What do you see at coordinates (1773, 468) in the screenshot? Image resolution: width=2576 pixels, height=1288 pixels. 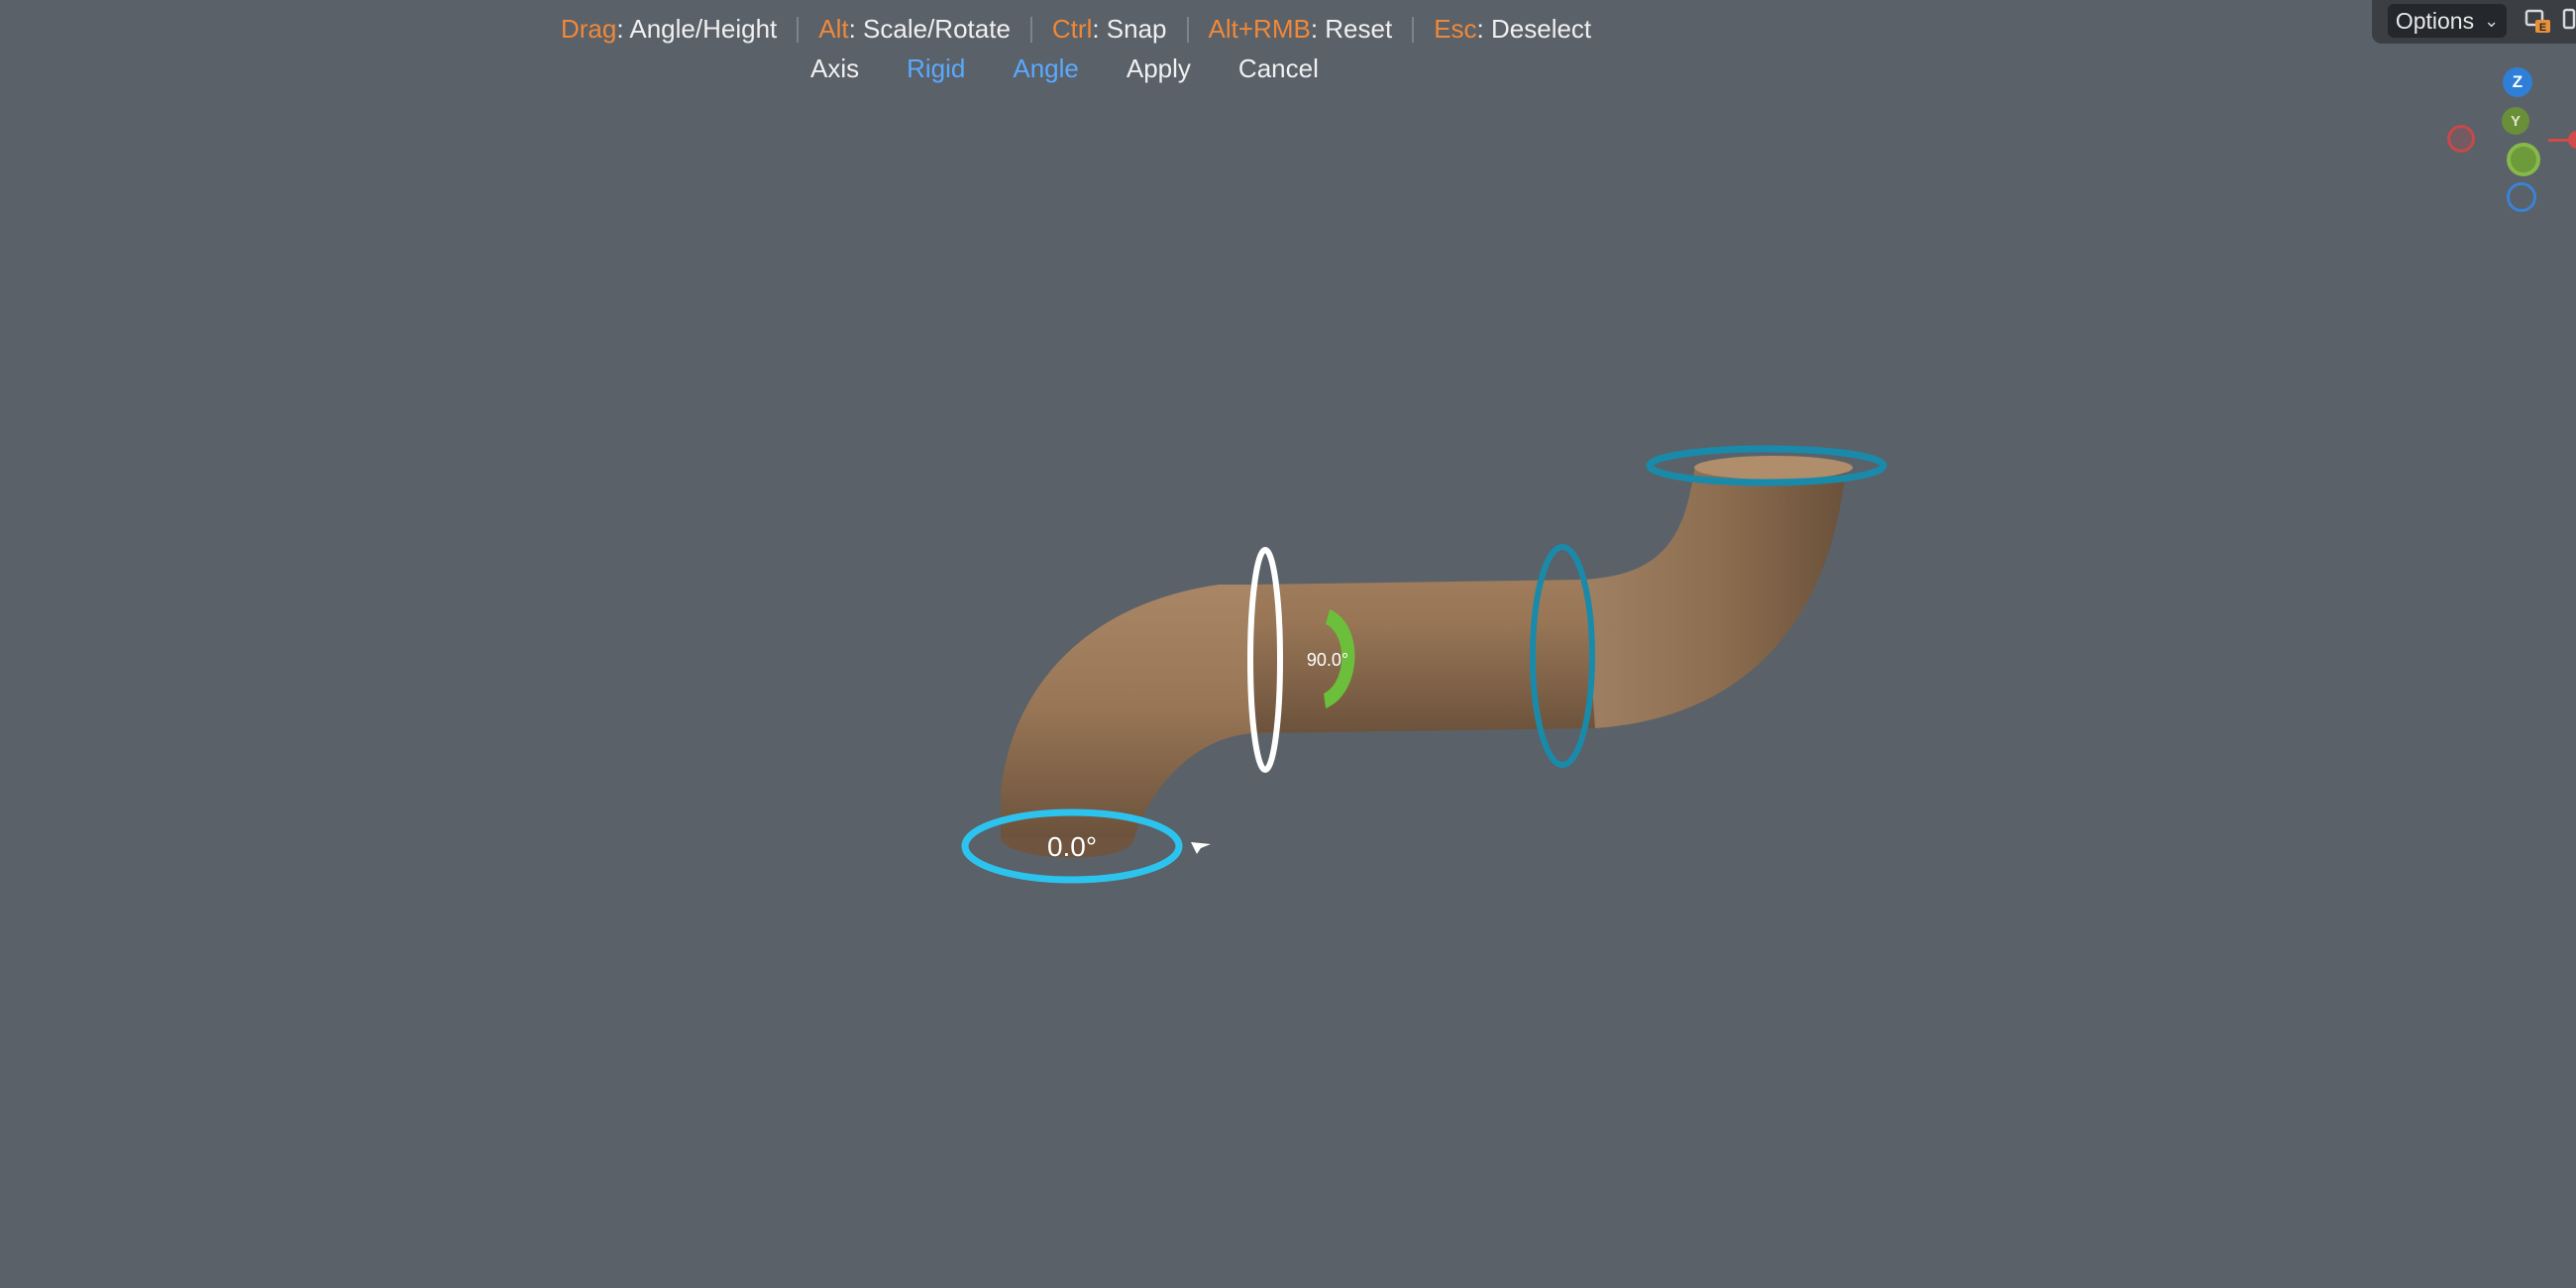 I see `pipe-top-opening` at bounding box center [1773, 468].